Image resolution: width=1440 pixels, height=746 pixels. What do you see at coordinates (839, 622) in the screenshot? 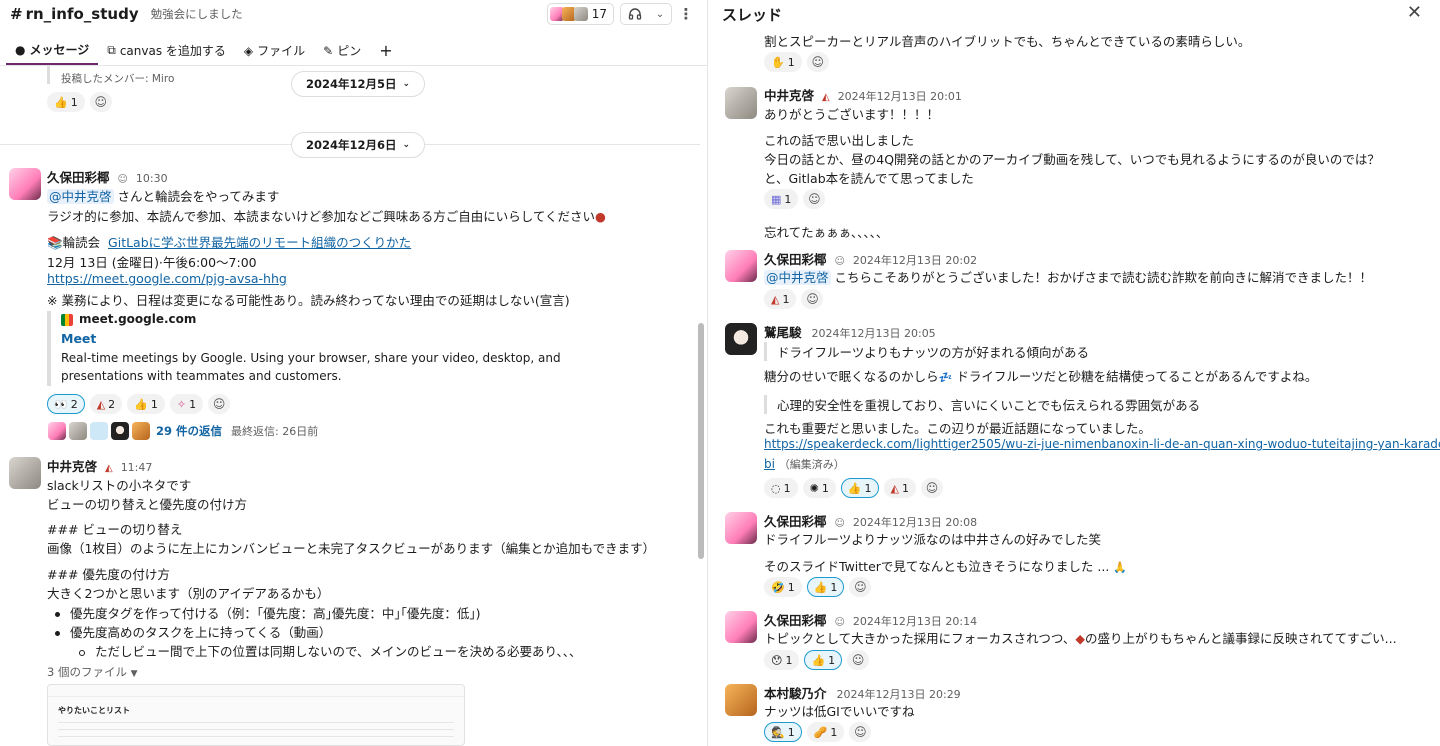
I see `status-icon: ☺` at bounding box center [839, 622].